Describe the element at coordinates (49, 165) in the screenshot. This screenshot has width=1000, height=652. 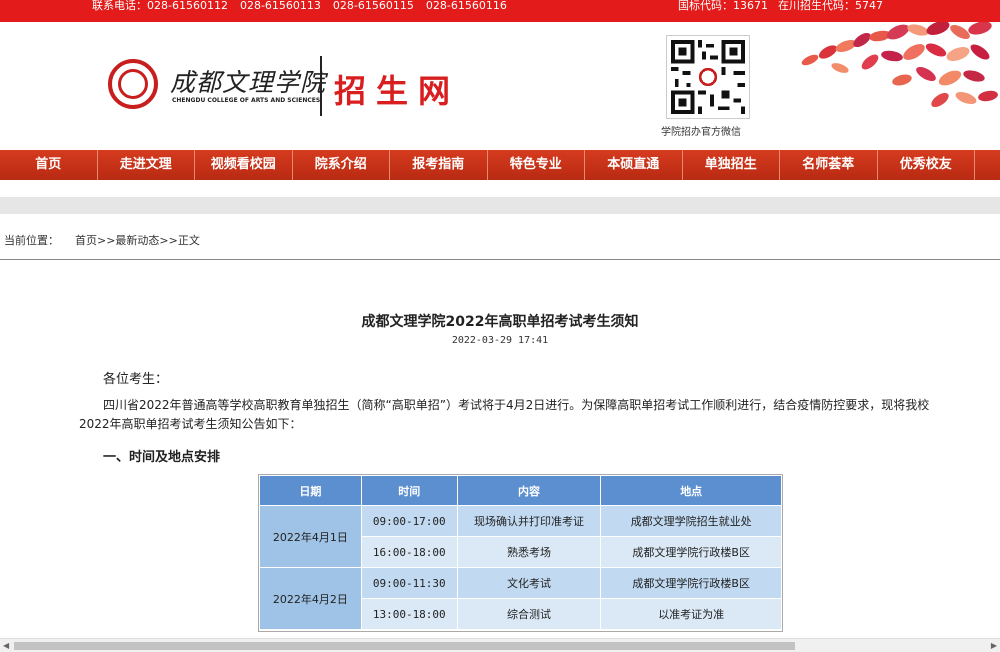
I see `nav-home: 首页` at that location.